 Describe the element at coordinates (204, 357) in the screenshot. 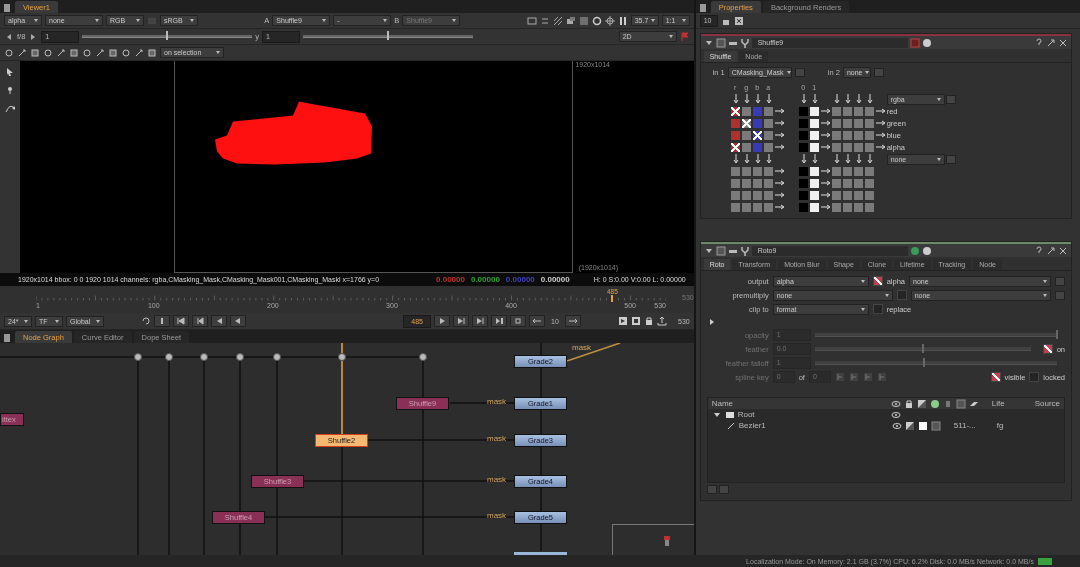

I see `dot-node` at that location.